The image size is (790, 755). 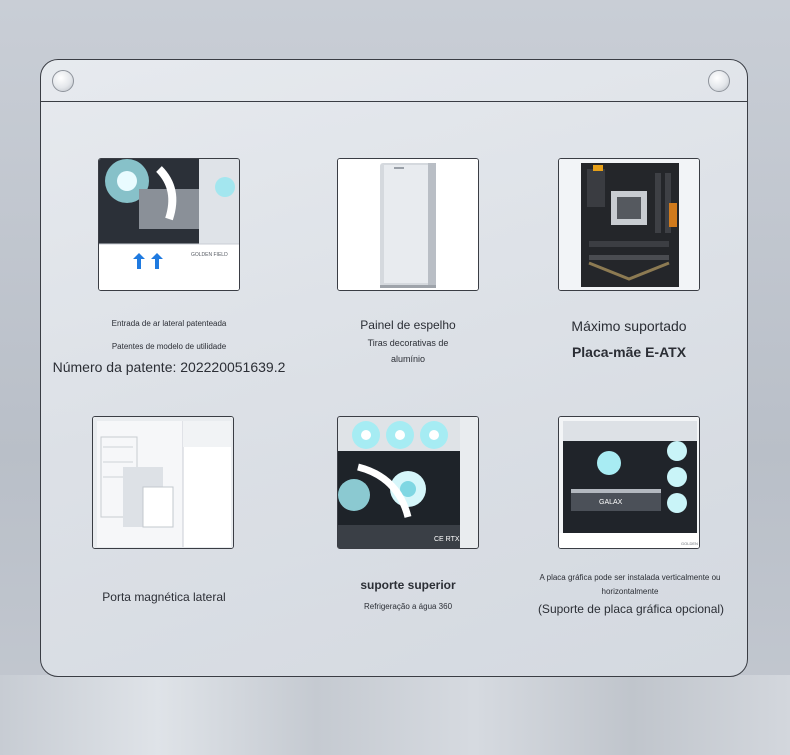 What do you see at coordinates (408, 606) in the screenshot?
I see `caption-5-line-2: Refrigeração a água 360` at bounding box center [408, 606].